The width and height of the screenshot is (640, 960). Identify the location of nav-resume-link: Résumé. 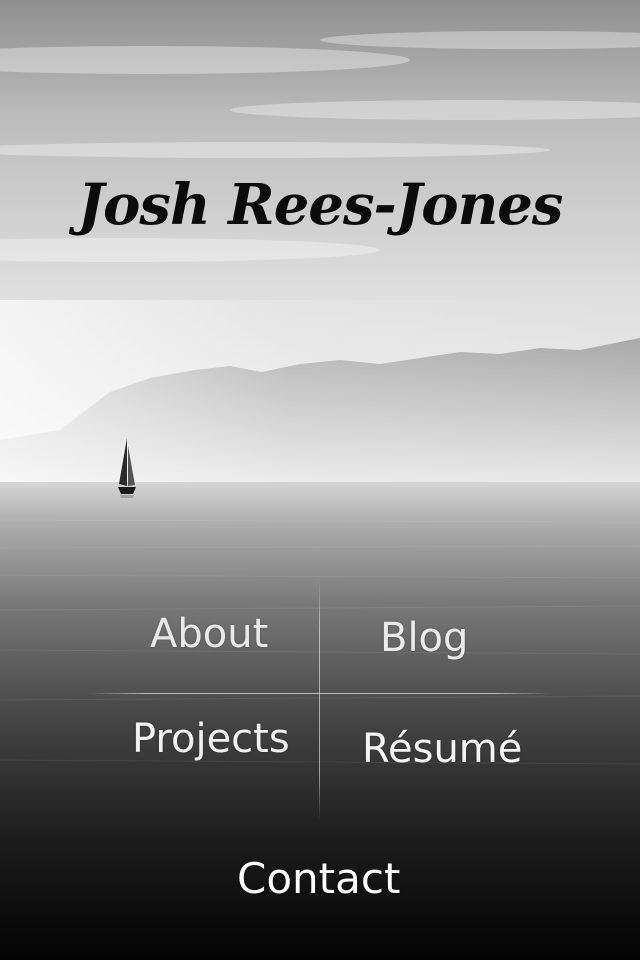
(442, 749).